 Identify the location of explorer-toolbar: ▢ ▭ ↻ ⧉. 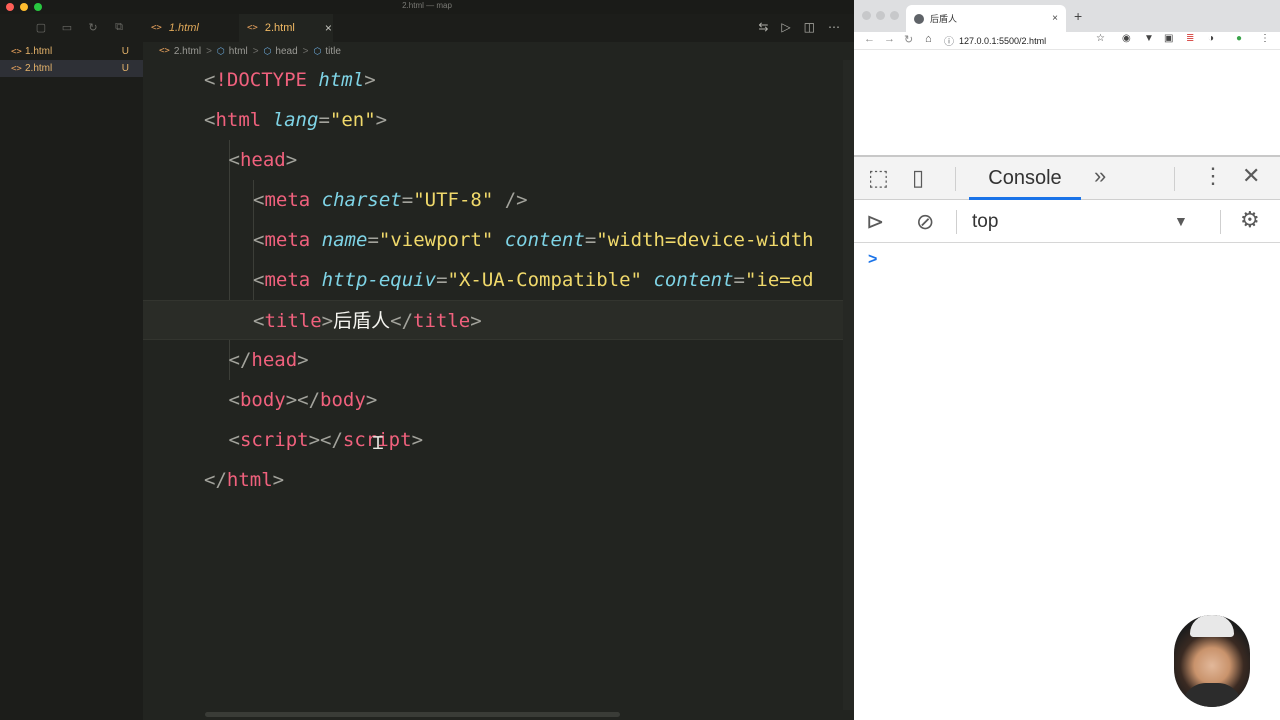
(80, 27).